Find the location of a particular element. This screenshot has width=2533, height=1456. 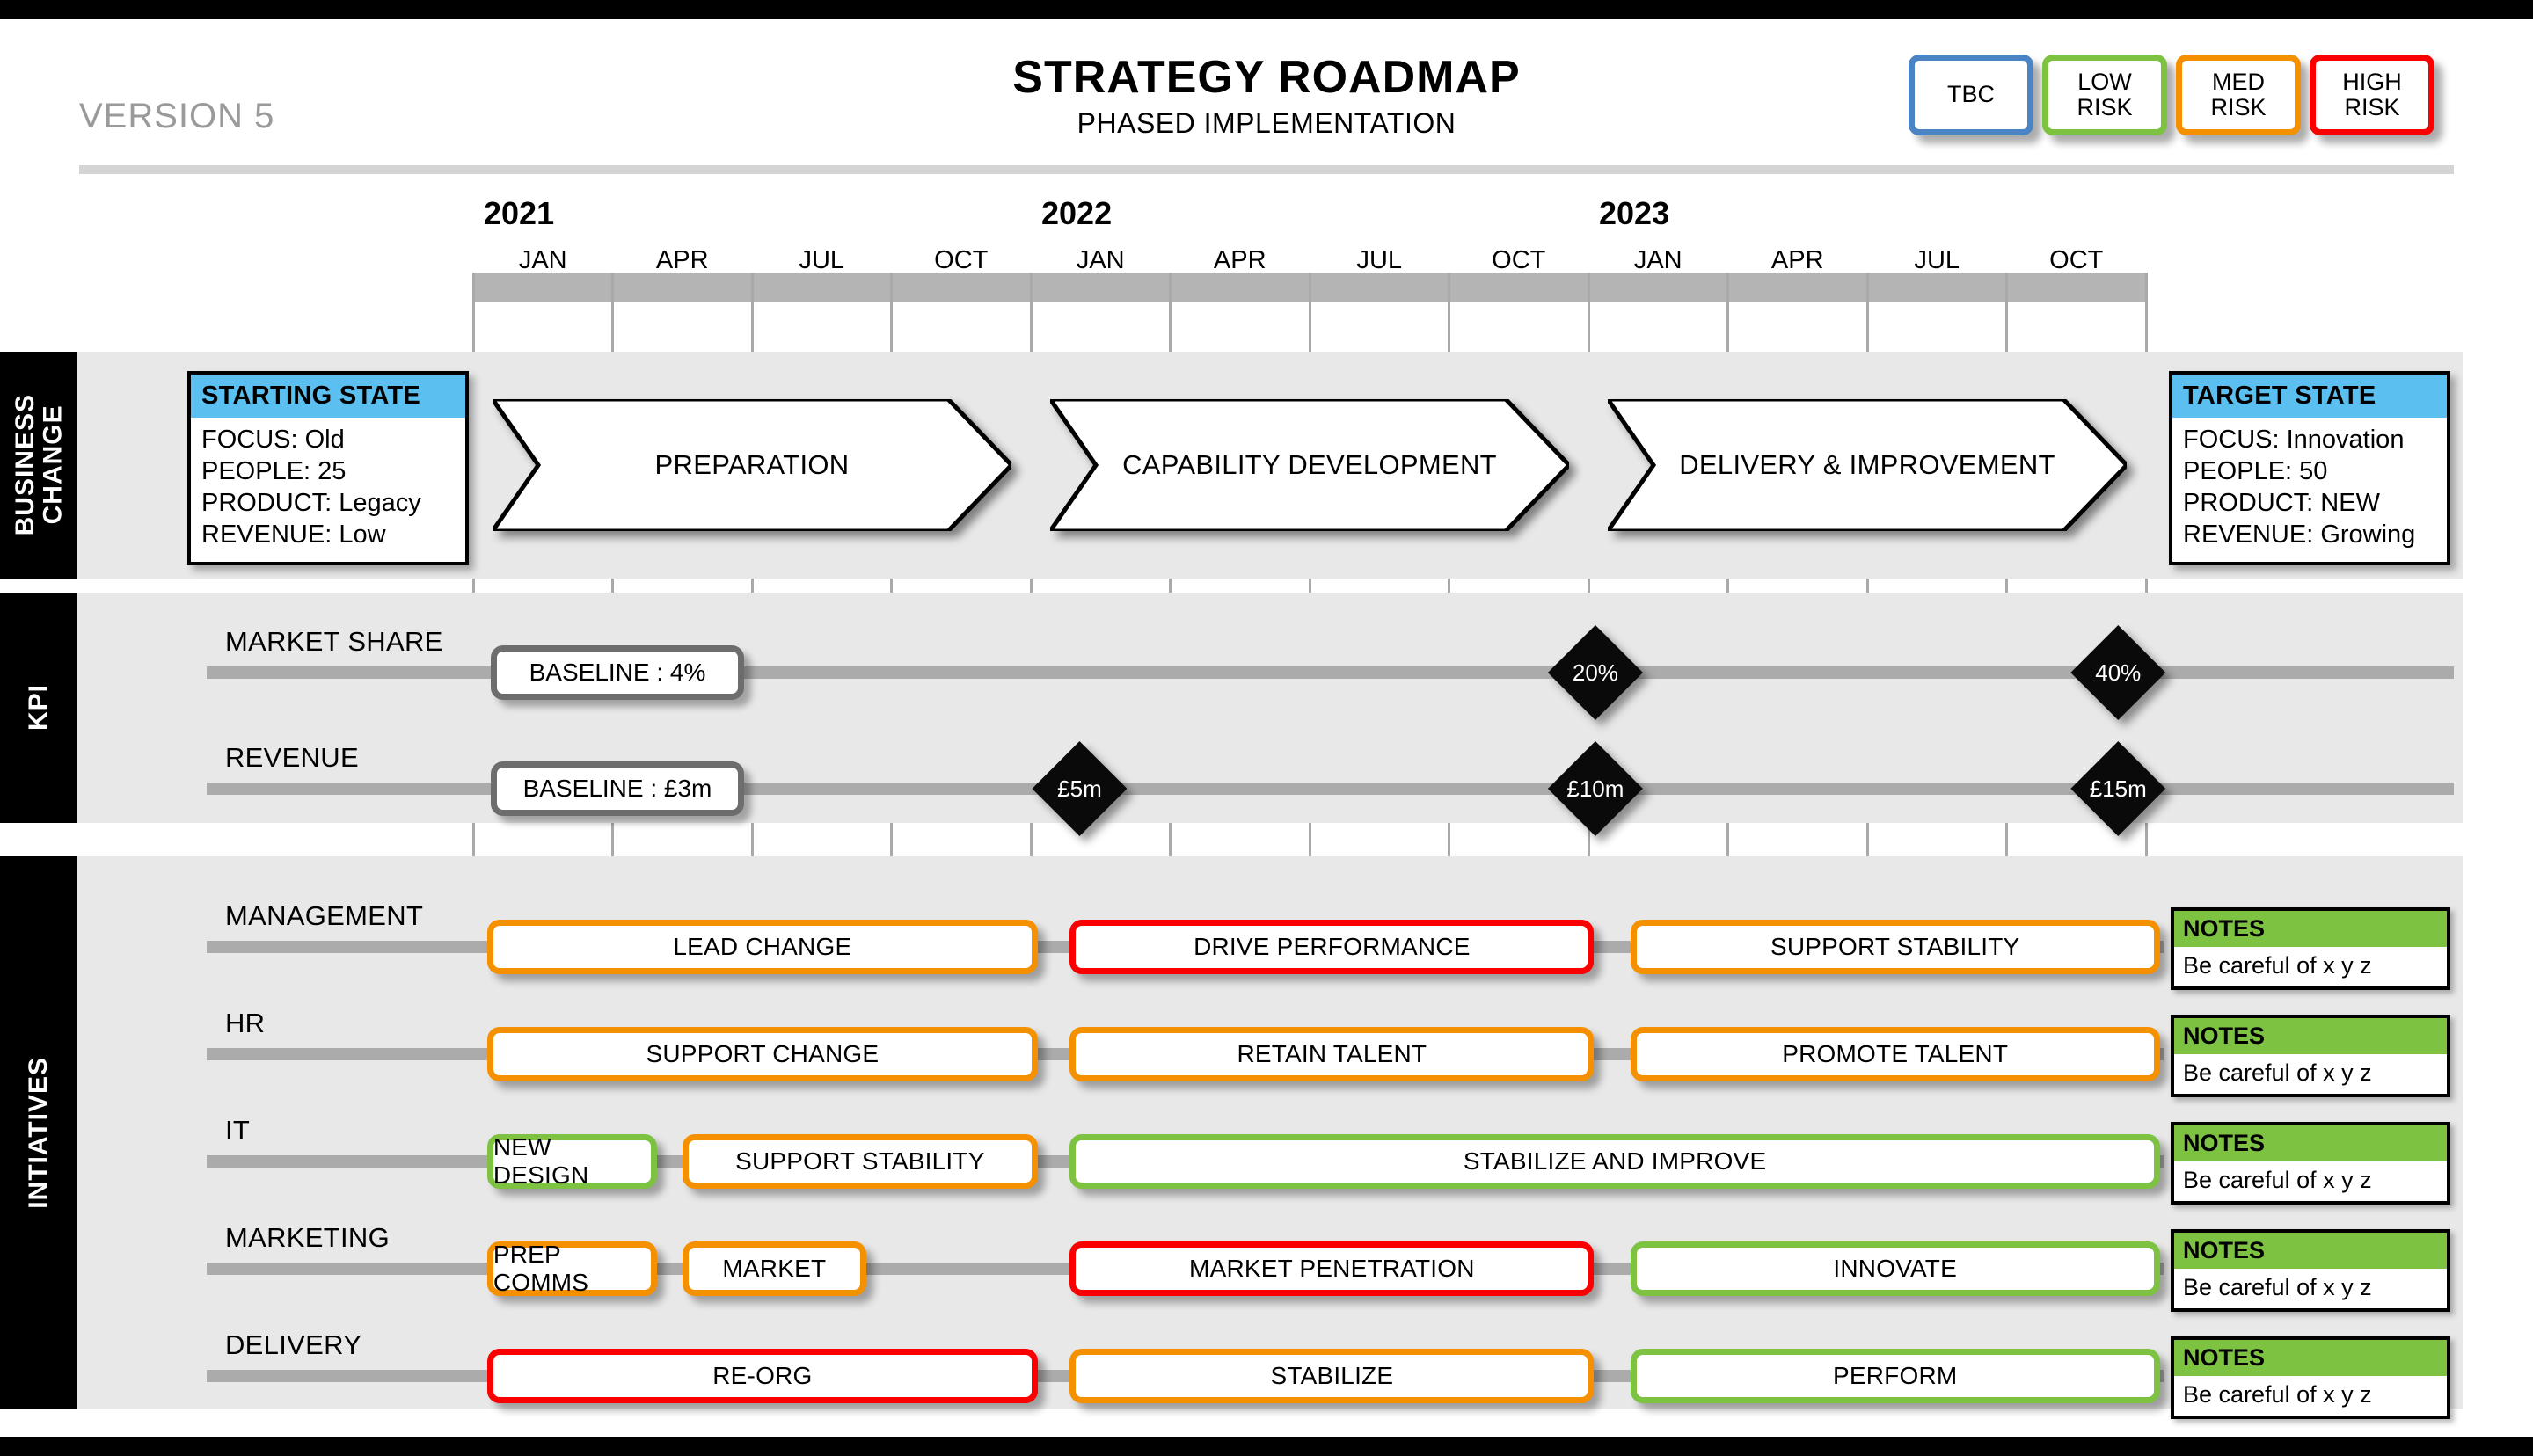

phase-arrow-1: CAPABILITY DEVELOPMENT is located at coordinates (1309, 465).